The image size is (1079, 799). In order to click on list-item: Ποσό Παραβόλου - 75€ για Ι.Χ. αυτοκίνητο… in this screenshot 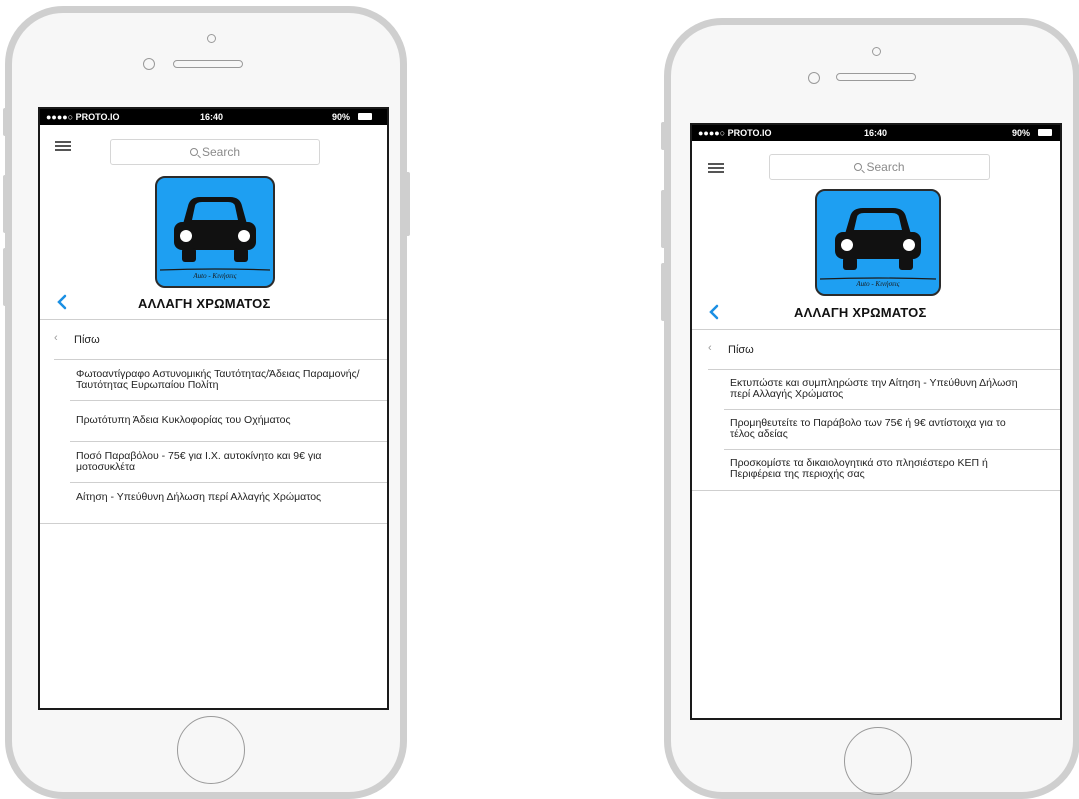, I will do `click(228, 462)`.